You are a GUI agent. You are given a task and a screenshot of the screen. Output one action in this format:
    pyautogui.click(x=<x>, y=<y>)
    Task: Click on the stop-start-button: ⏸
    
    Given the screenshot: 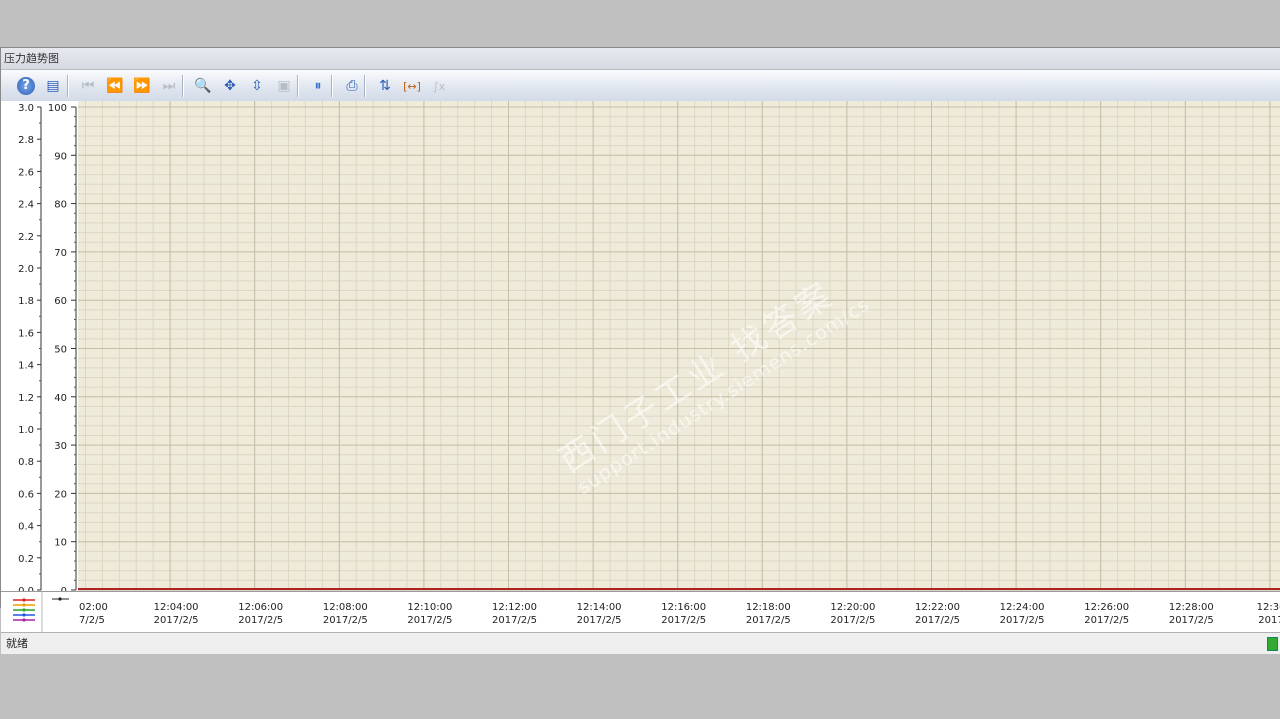 What is the action you would take?
    pyautogui.click(x=318, y=86)
    